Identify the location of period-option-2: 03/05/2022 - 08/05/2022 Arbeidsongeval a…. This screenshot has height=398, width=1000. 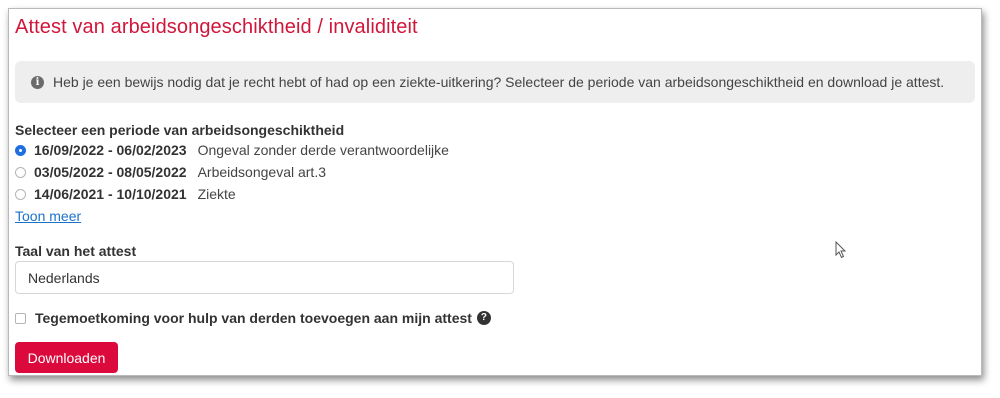
(170, 172).